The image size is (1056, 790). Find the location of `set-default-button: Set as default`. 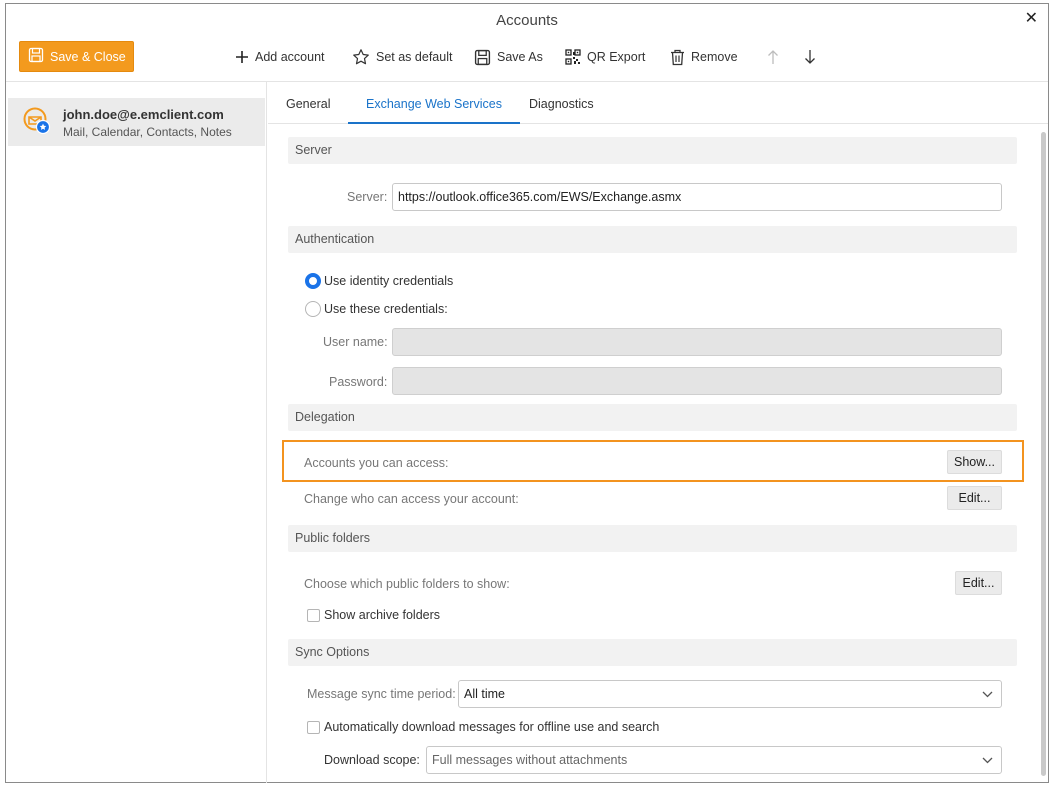

set-default-button: Set as default is located at coordinates (402, 57).